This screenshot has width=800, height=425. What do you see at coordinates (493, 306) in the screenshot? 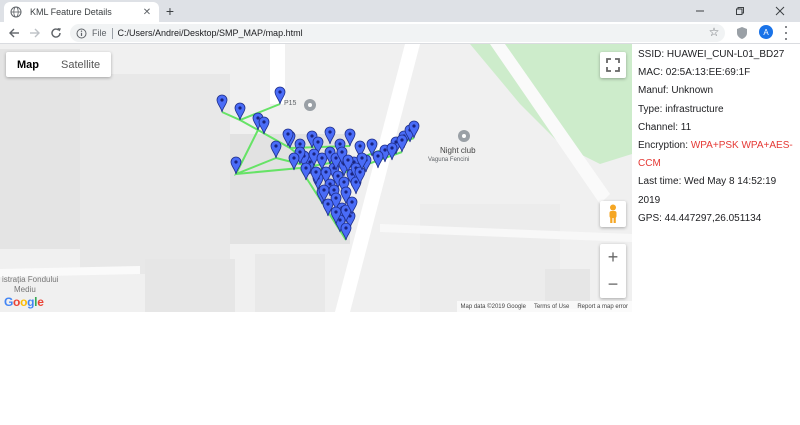
I see `map-data-text: Map data ©2019 Google` at bounding box center [493, 306].